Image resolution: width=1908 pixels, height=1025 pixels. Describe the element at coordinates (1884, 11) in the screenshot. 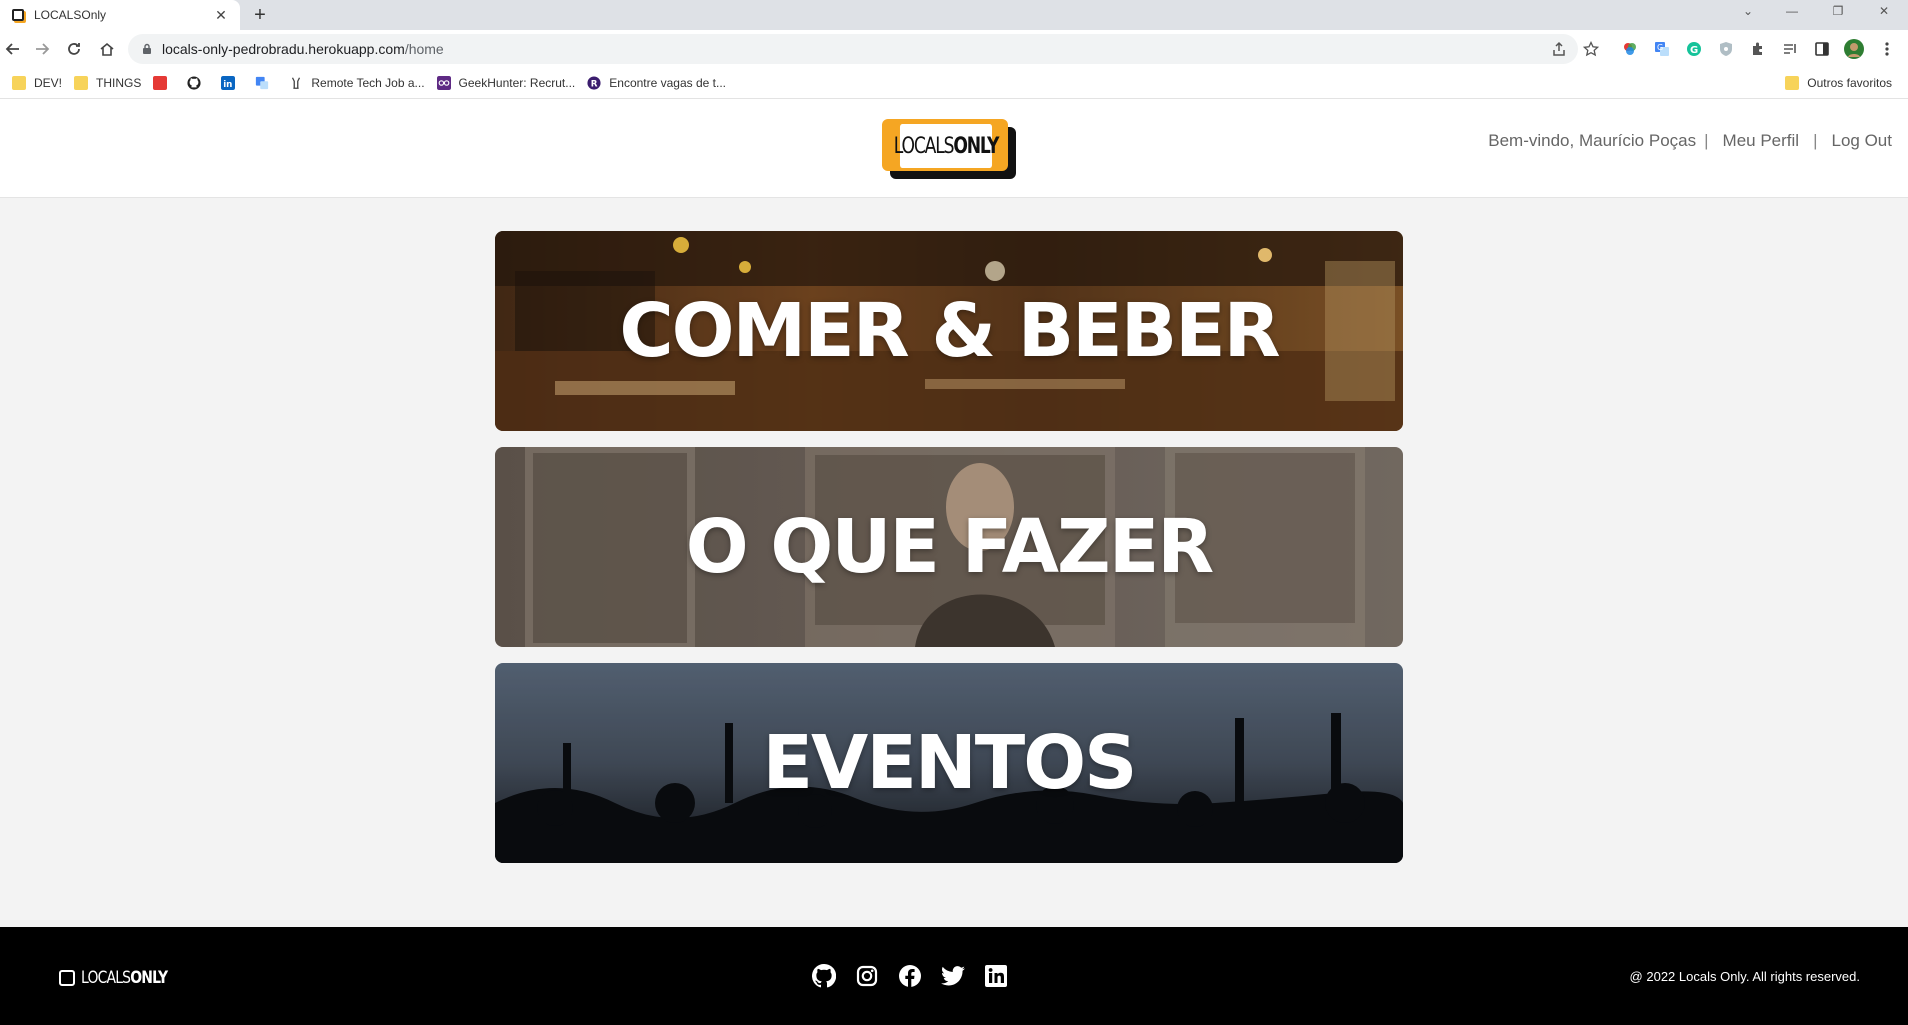

I see `close-window-button: ✕` at that location.